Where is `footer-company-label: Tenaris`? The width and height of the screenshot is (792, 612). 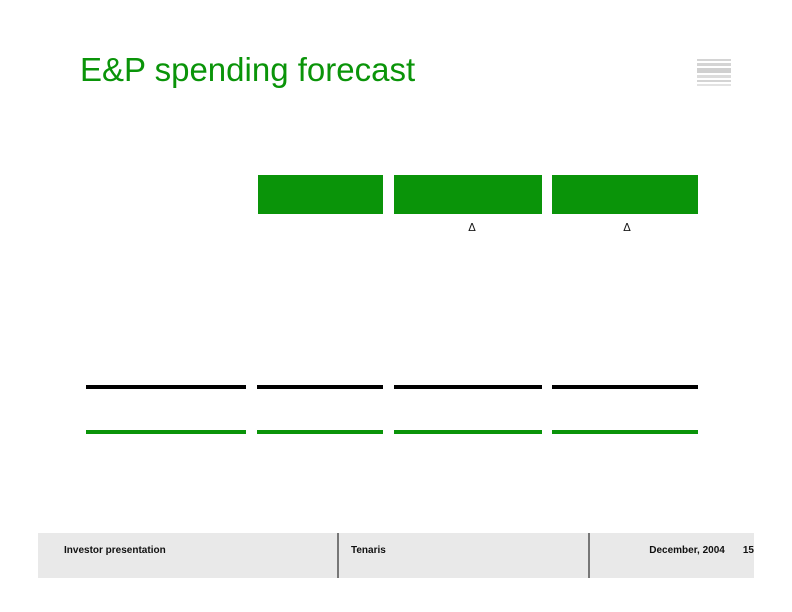 footer-company-label: Tenaris is located at coordinates (368, 555).